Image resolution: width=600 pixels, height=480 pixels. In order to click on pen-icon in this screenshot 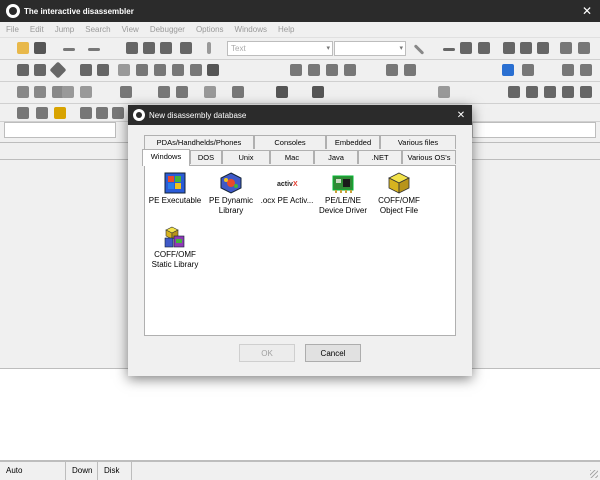, I will do `click(419, 49)`.